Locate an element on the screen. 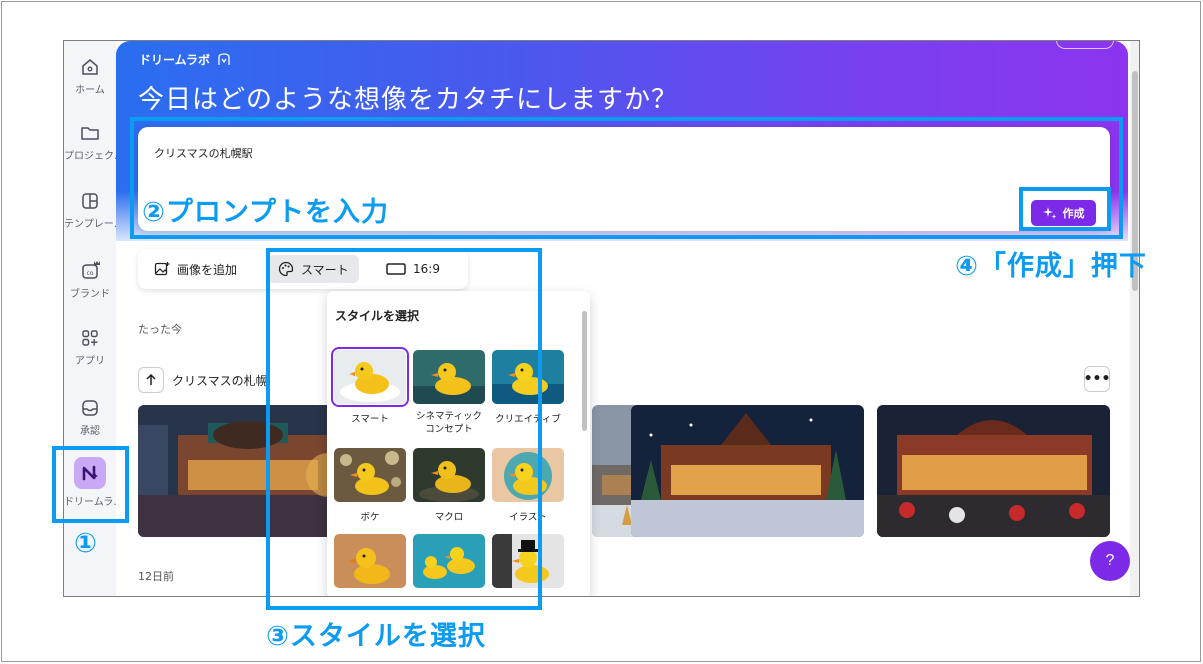 The height and width of the screenshot is (664, 1203). style-scrollbar-thumb is located at coordinates (584, 371).